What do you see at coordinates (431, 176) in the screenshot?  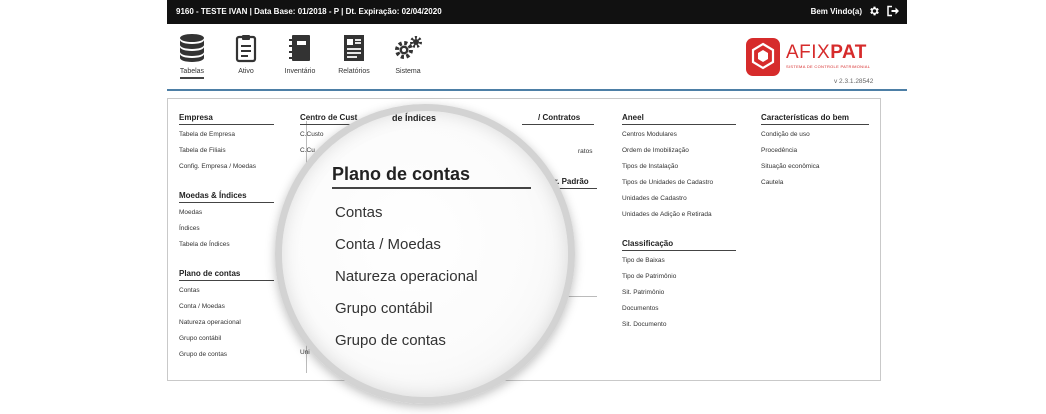 I see `magnified-title: Plano de contas` at bounding box center [431, 176].